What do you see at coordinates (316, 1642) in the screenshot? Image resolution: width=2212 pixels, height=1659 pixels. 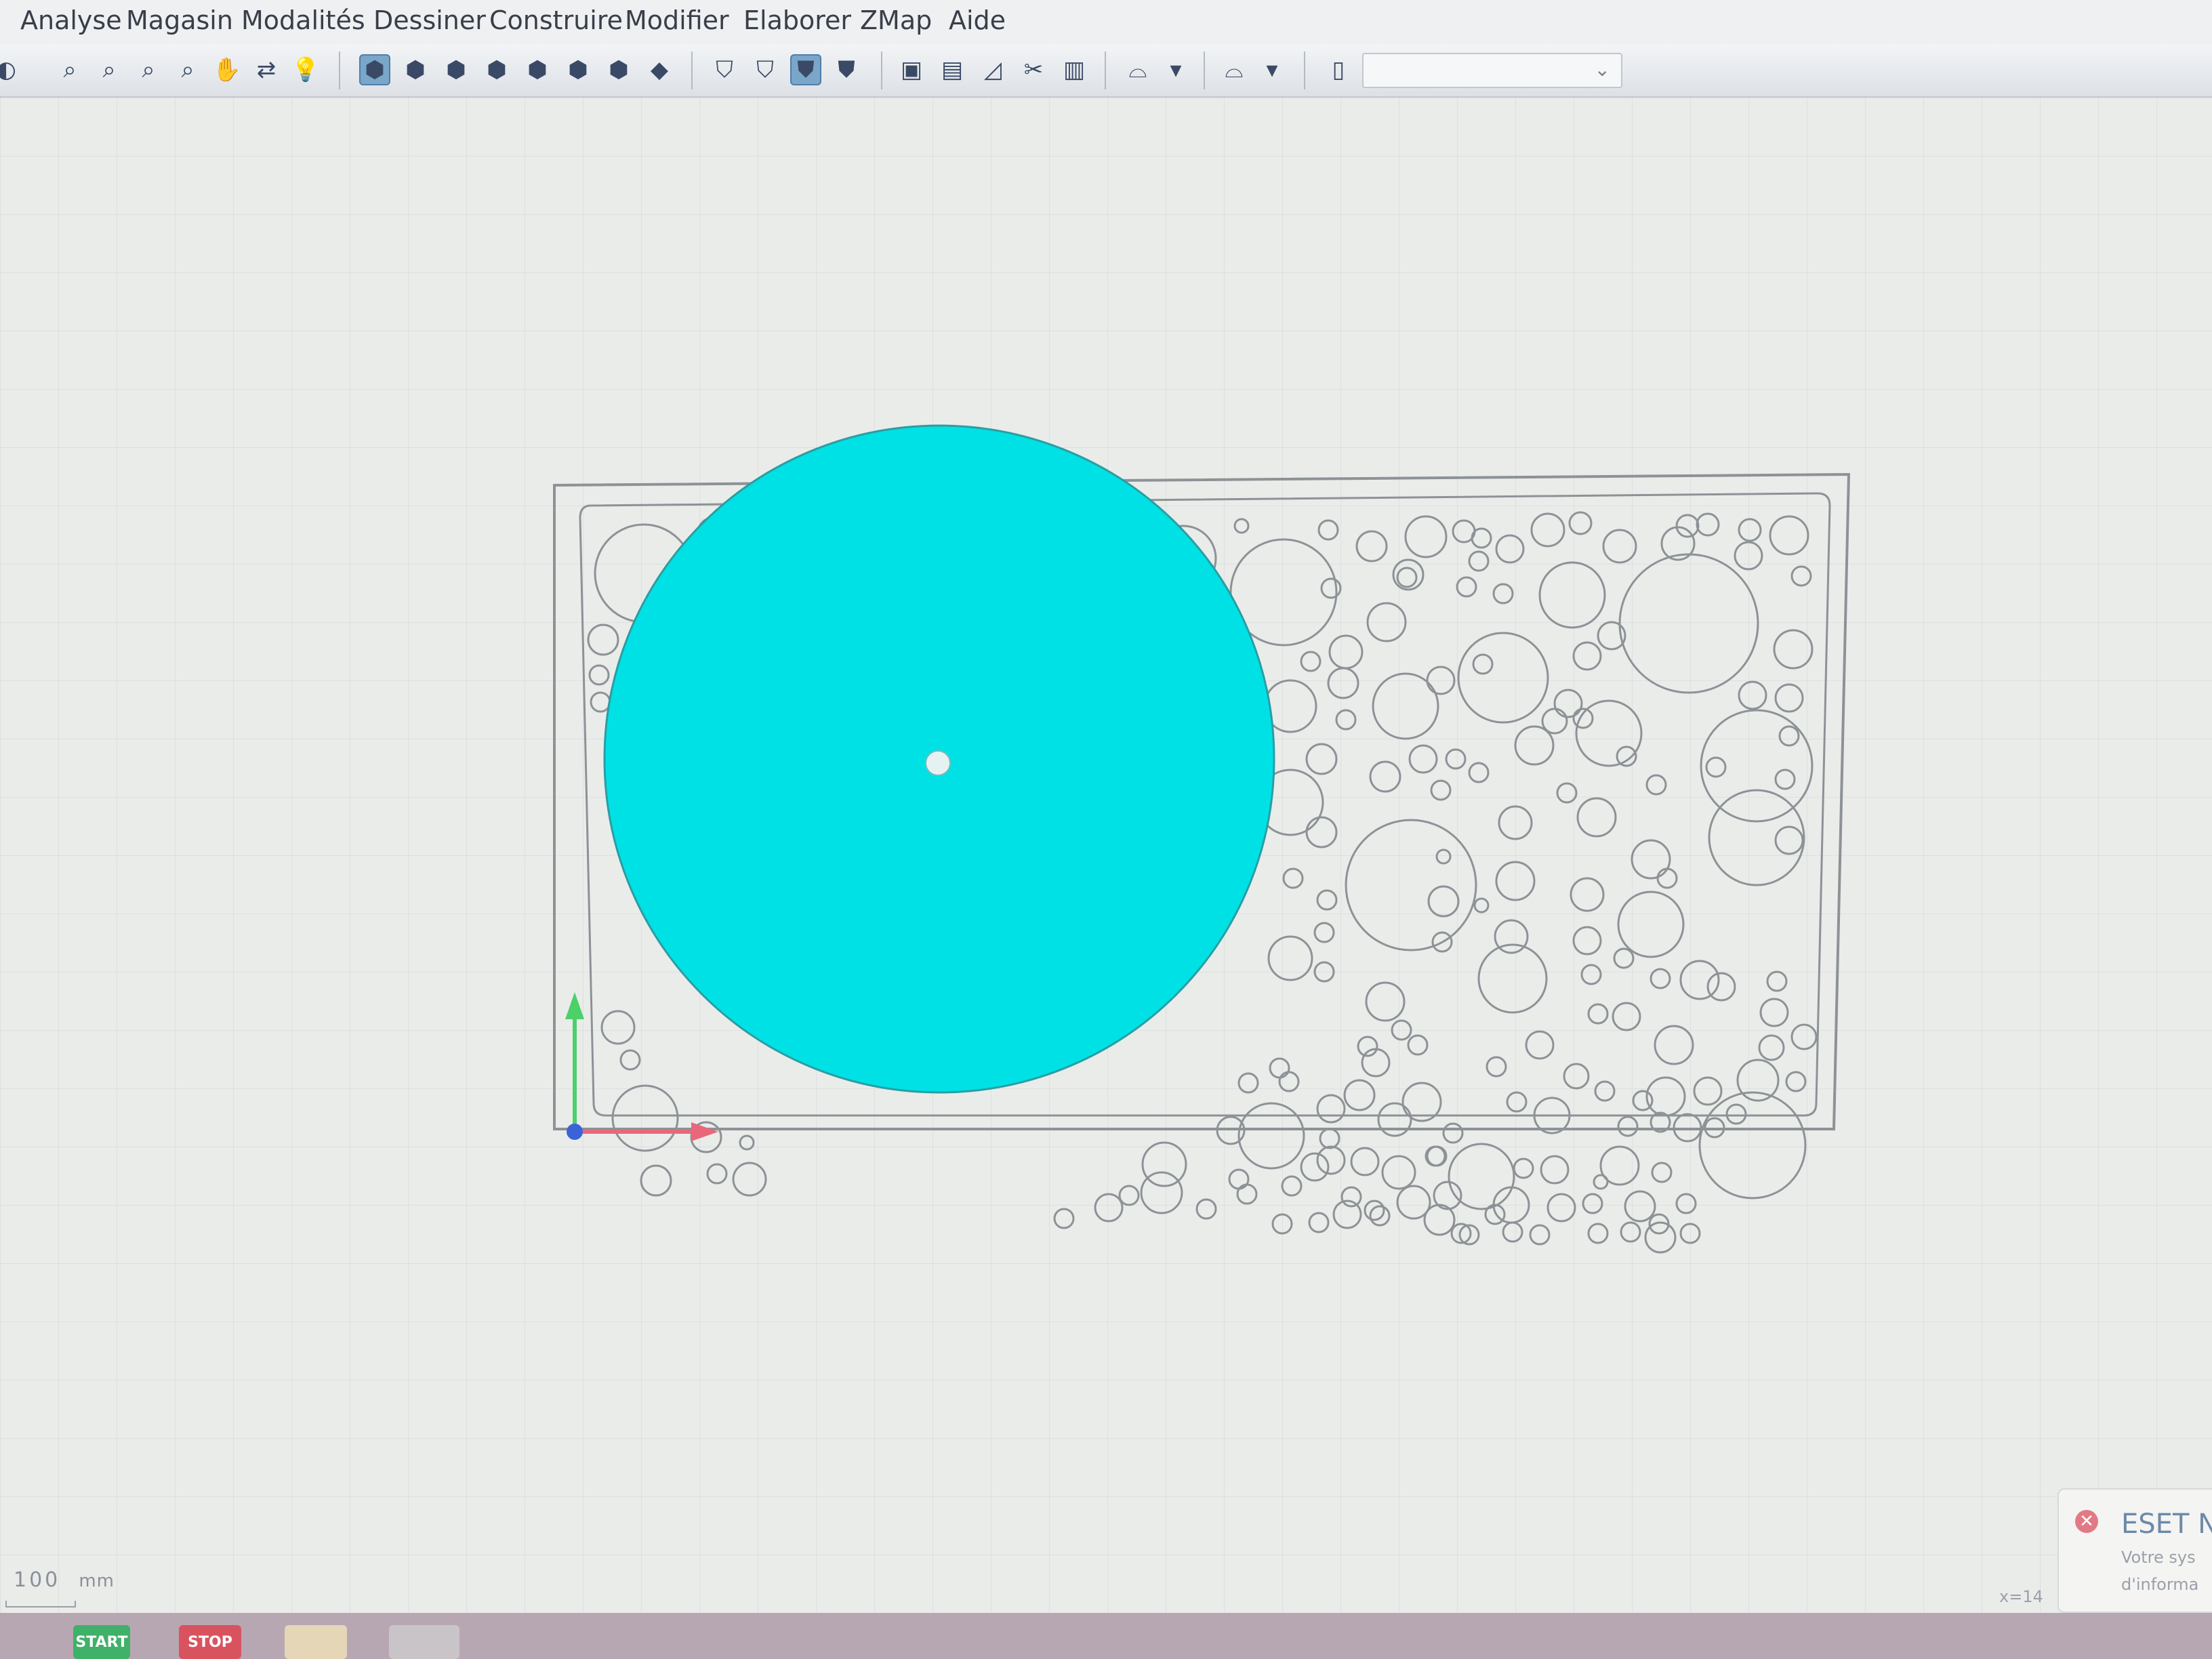 I see `folder-icon` at bounding box center [316, 1642].